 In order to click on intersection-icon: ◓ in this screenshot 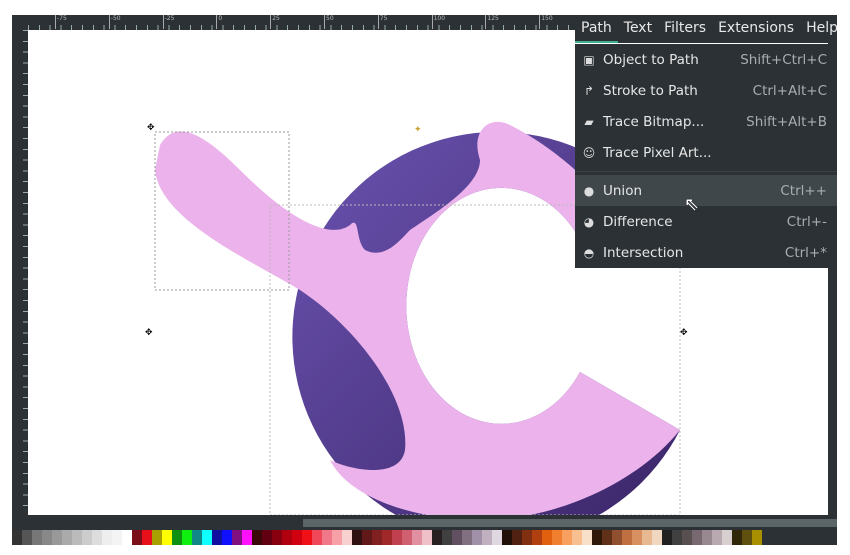, I will do `click(589, 252)`.